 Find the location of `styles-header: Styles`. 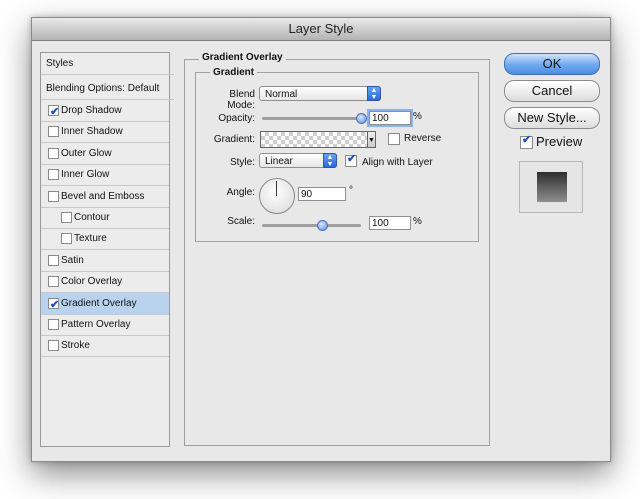

styles-header: Styles is located at coordinates (107, 64).